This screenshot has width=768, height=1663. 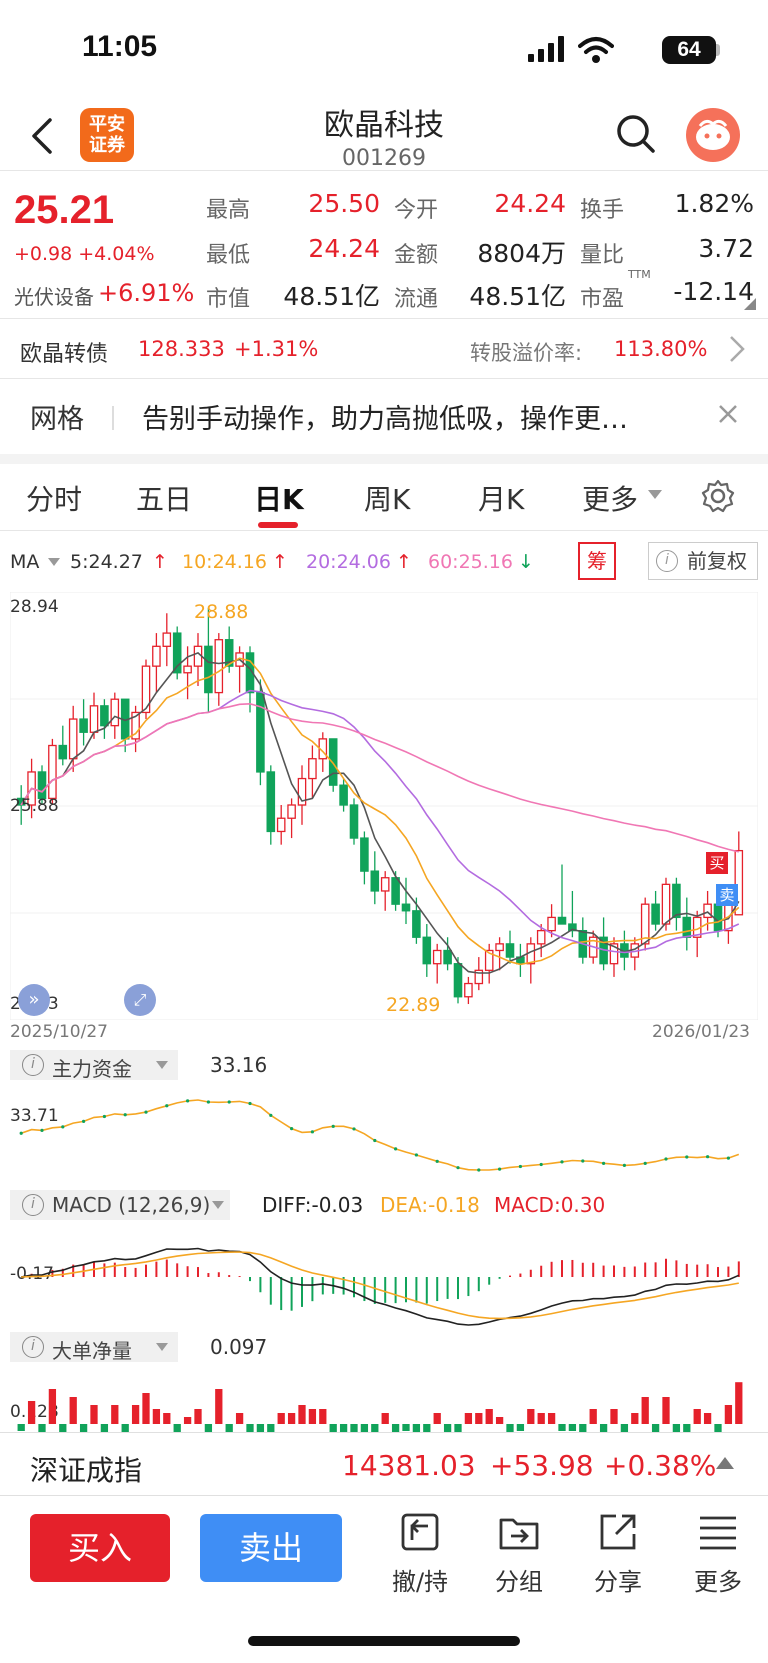 What do you see at coordinates (718, 496) in the screenshot?
I see `gear-icon` at bounding box center [718, 496].